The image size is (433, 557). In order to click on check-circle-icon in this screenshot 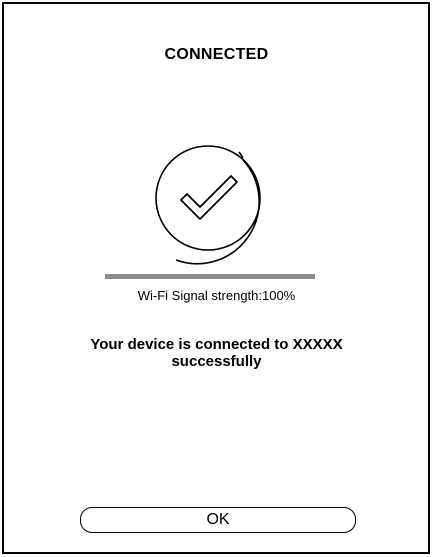, I will do `click(208, 205)`.